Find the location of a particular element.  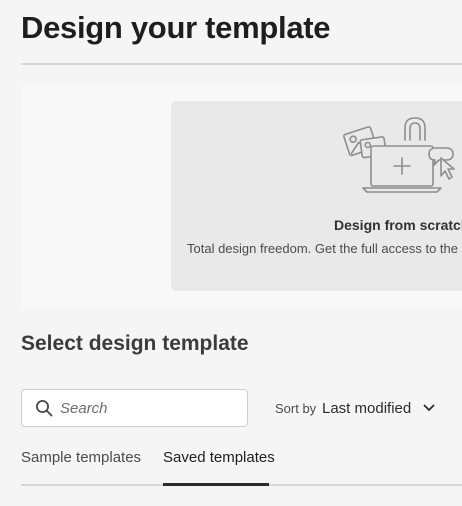

search-field is located at coordinates (134, 408).